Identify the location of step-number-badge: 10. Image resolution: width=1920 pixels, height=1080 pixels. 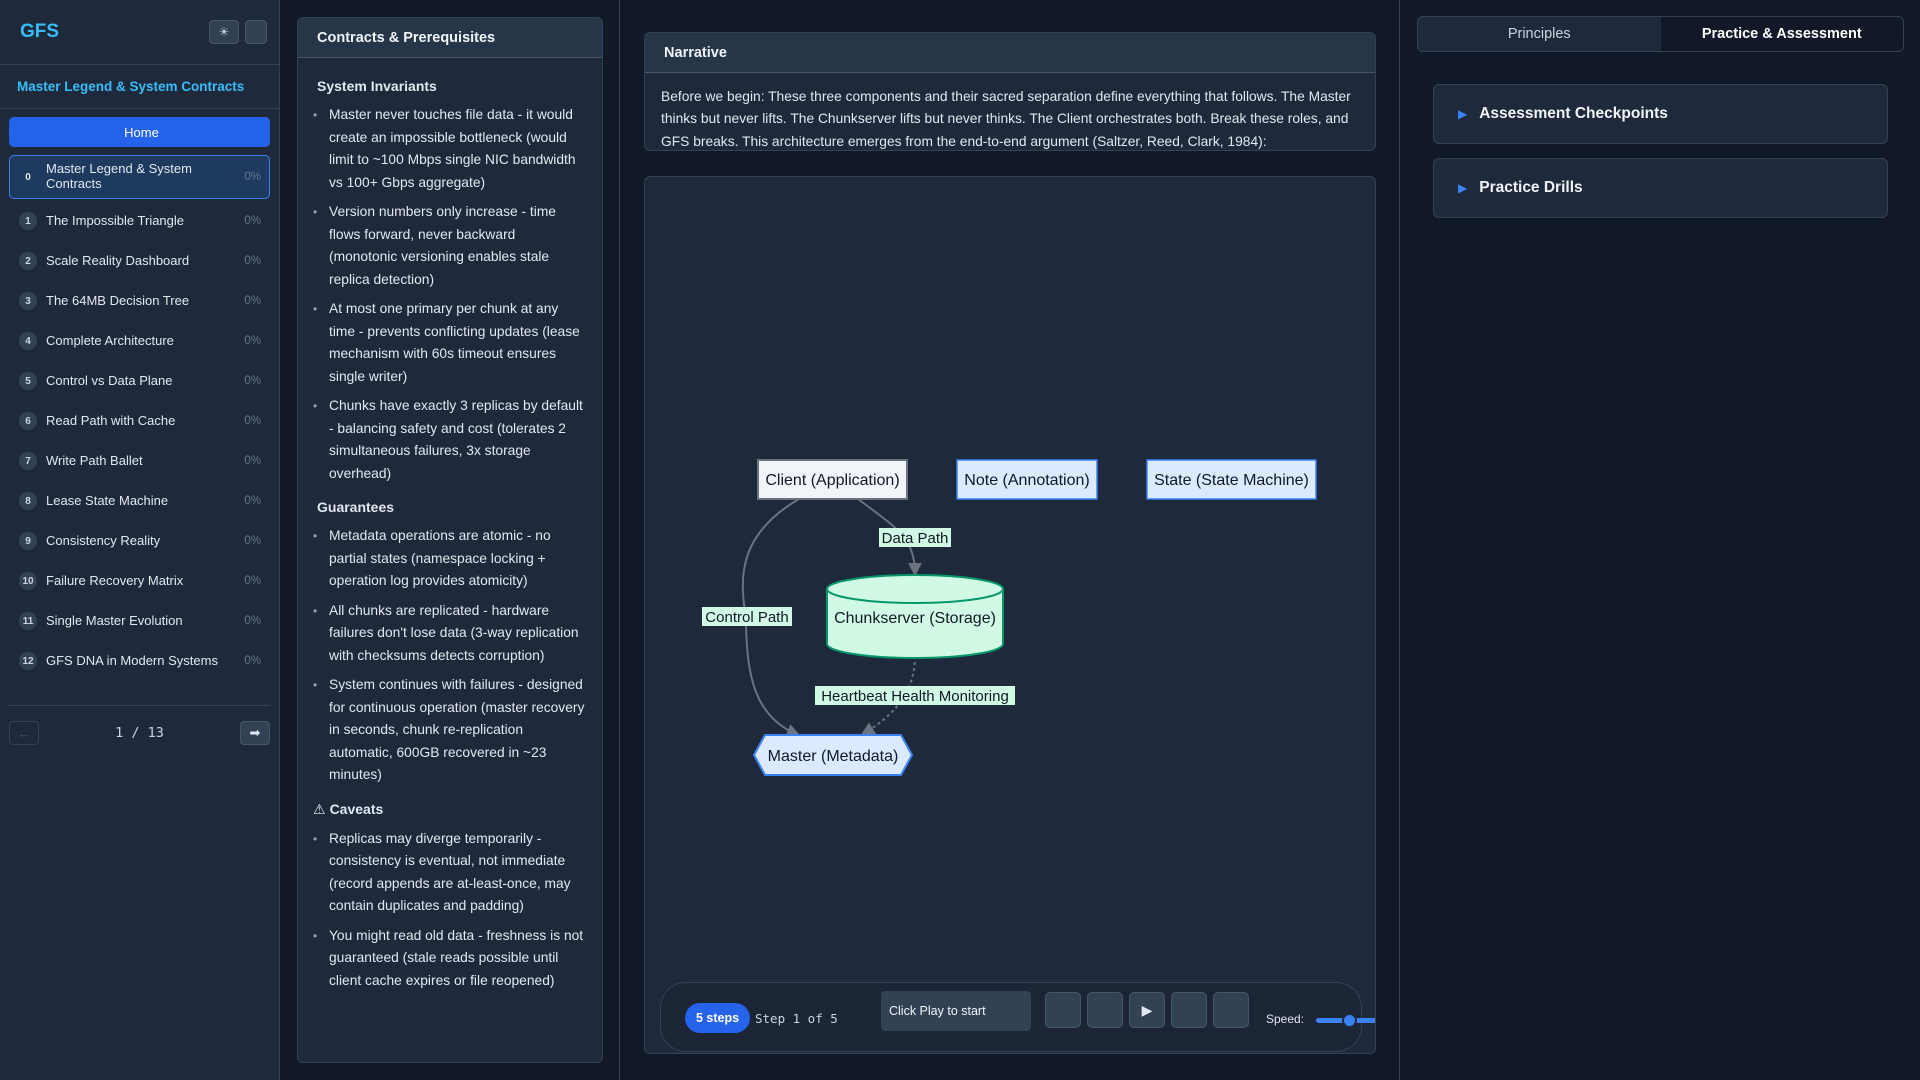
(28, 581).